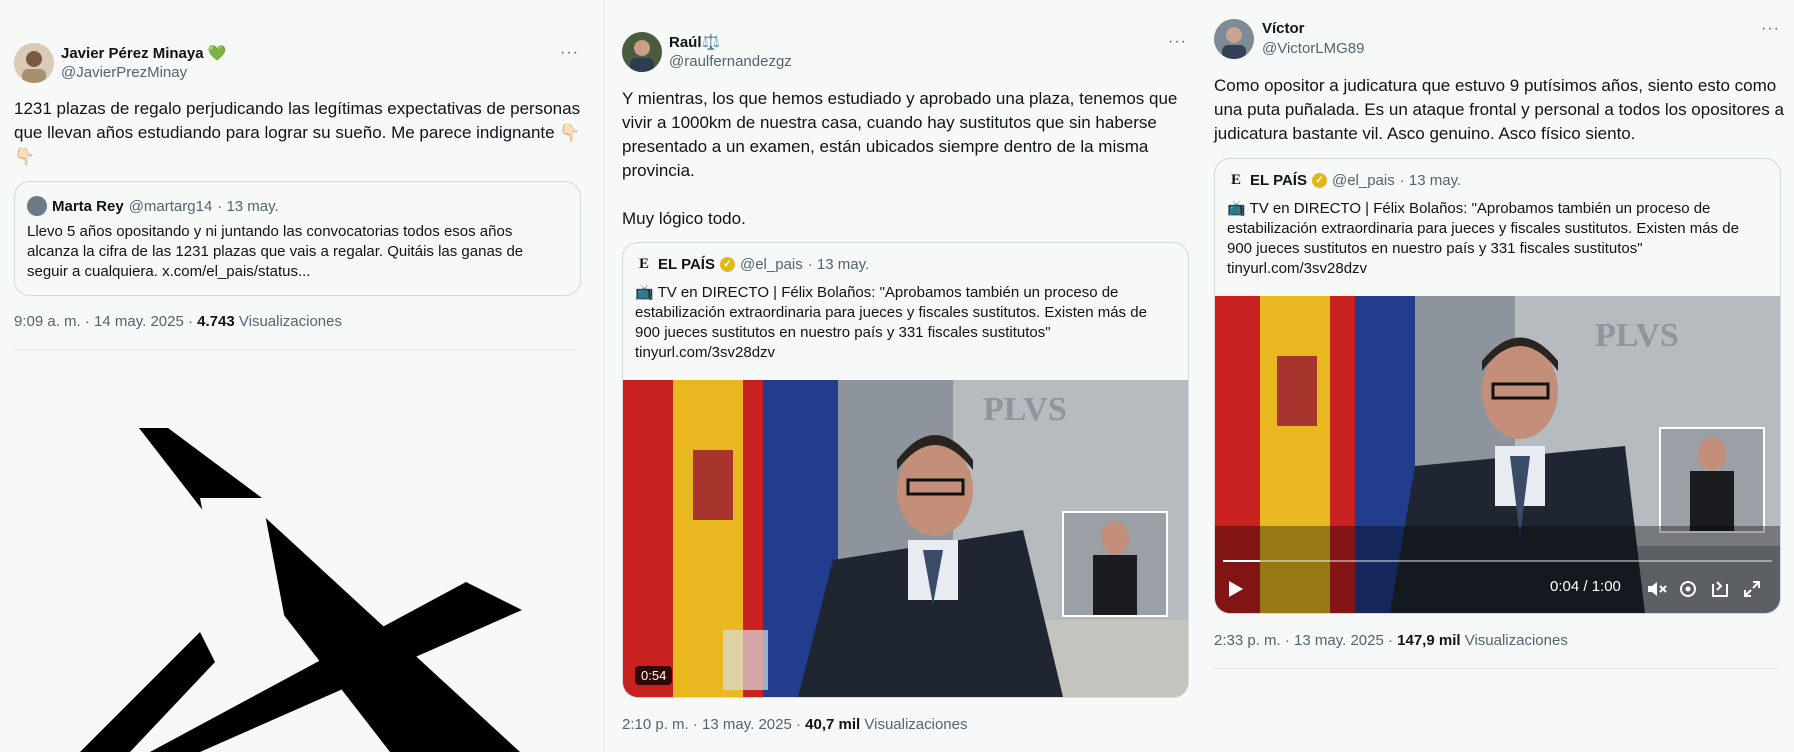  I want to click on author-handle: @VictorLMG89, so click(1313, 48).